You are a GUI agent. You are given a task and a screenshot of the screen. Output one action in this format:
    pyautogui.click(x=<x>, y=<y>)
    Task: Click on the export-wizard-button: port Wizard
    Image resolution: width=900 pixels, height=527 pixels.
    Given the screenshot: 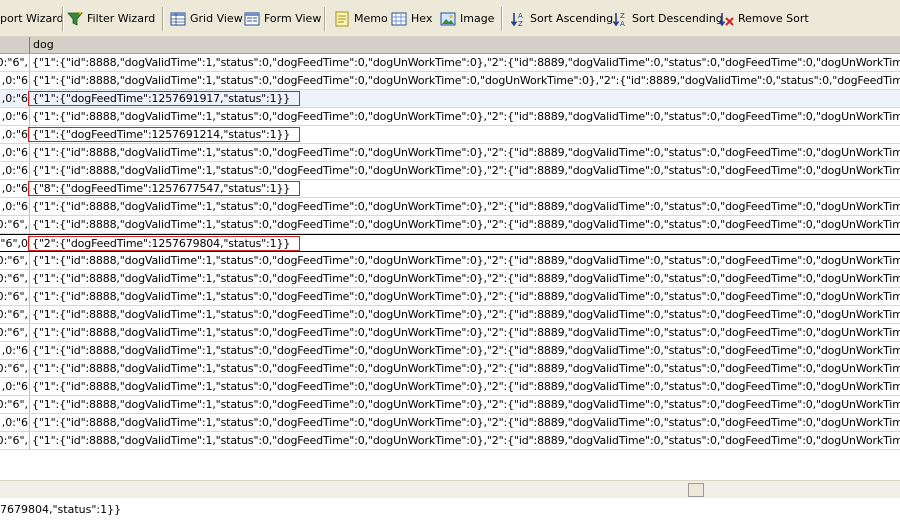 What is the action you would take?
    pyautogui.click(x=32, y=19)
    